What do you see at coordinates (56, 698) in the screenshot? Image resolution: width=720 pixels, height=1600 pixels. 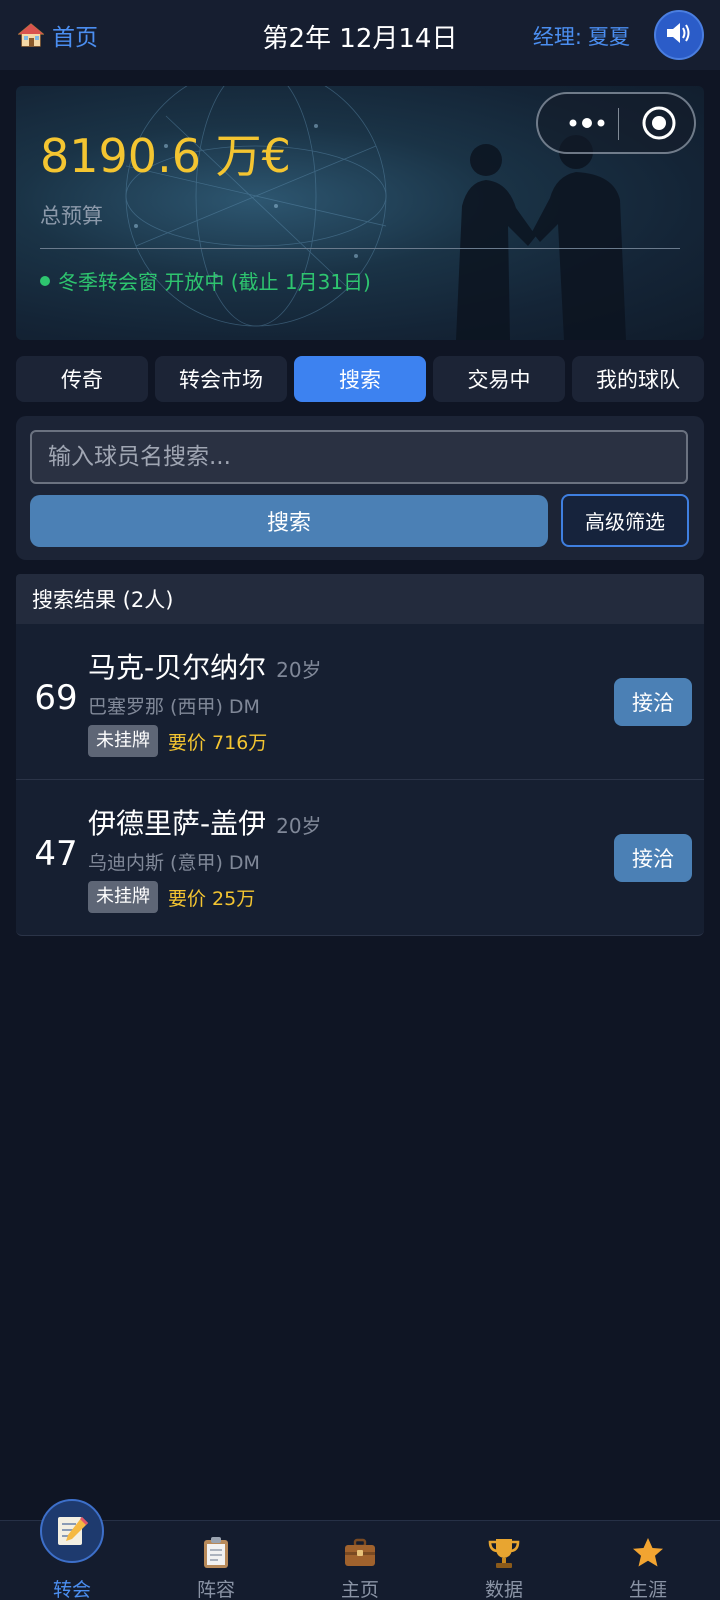 I see `player-rating: 69` at bounding box center [56, 698].